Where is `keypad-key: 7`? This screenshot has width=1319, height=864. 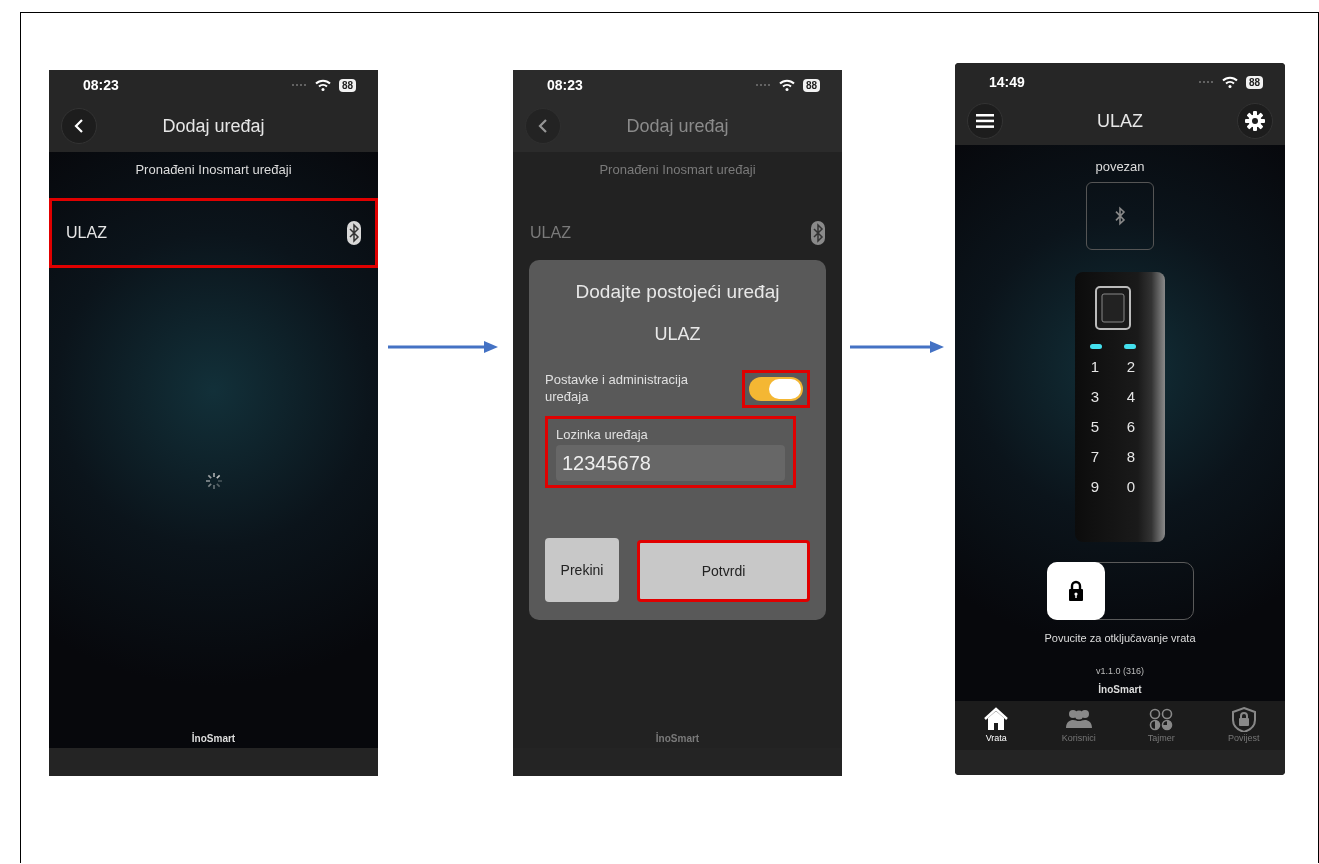 keypad-key: 7 is located at coordinates (1095, 457).